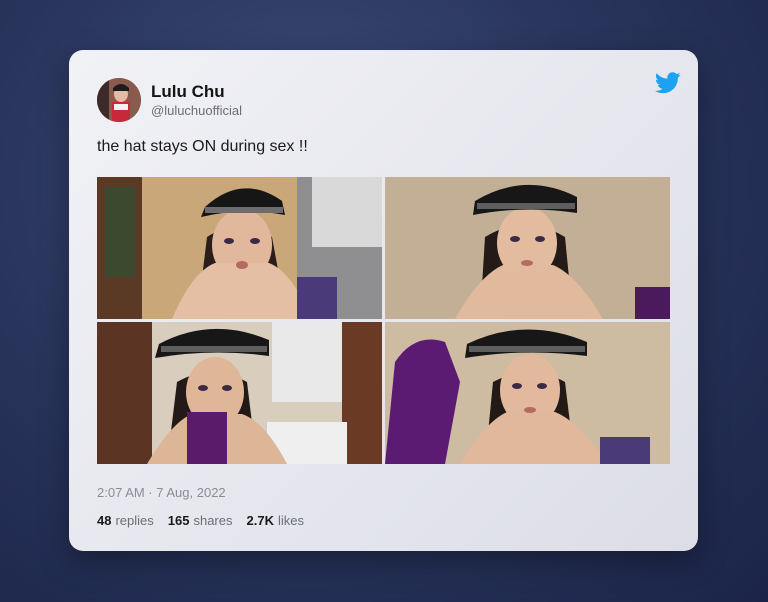  I want to click on twitter-bird-icon, so click(667, 83).